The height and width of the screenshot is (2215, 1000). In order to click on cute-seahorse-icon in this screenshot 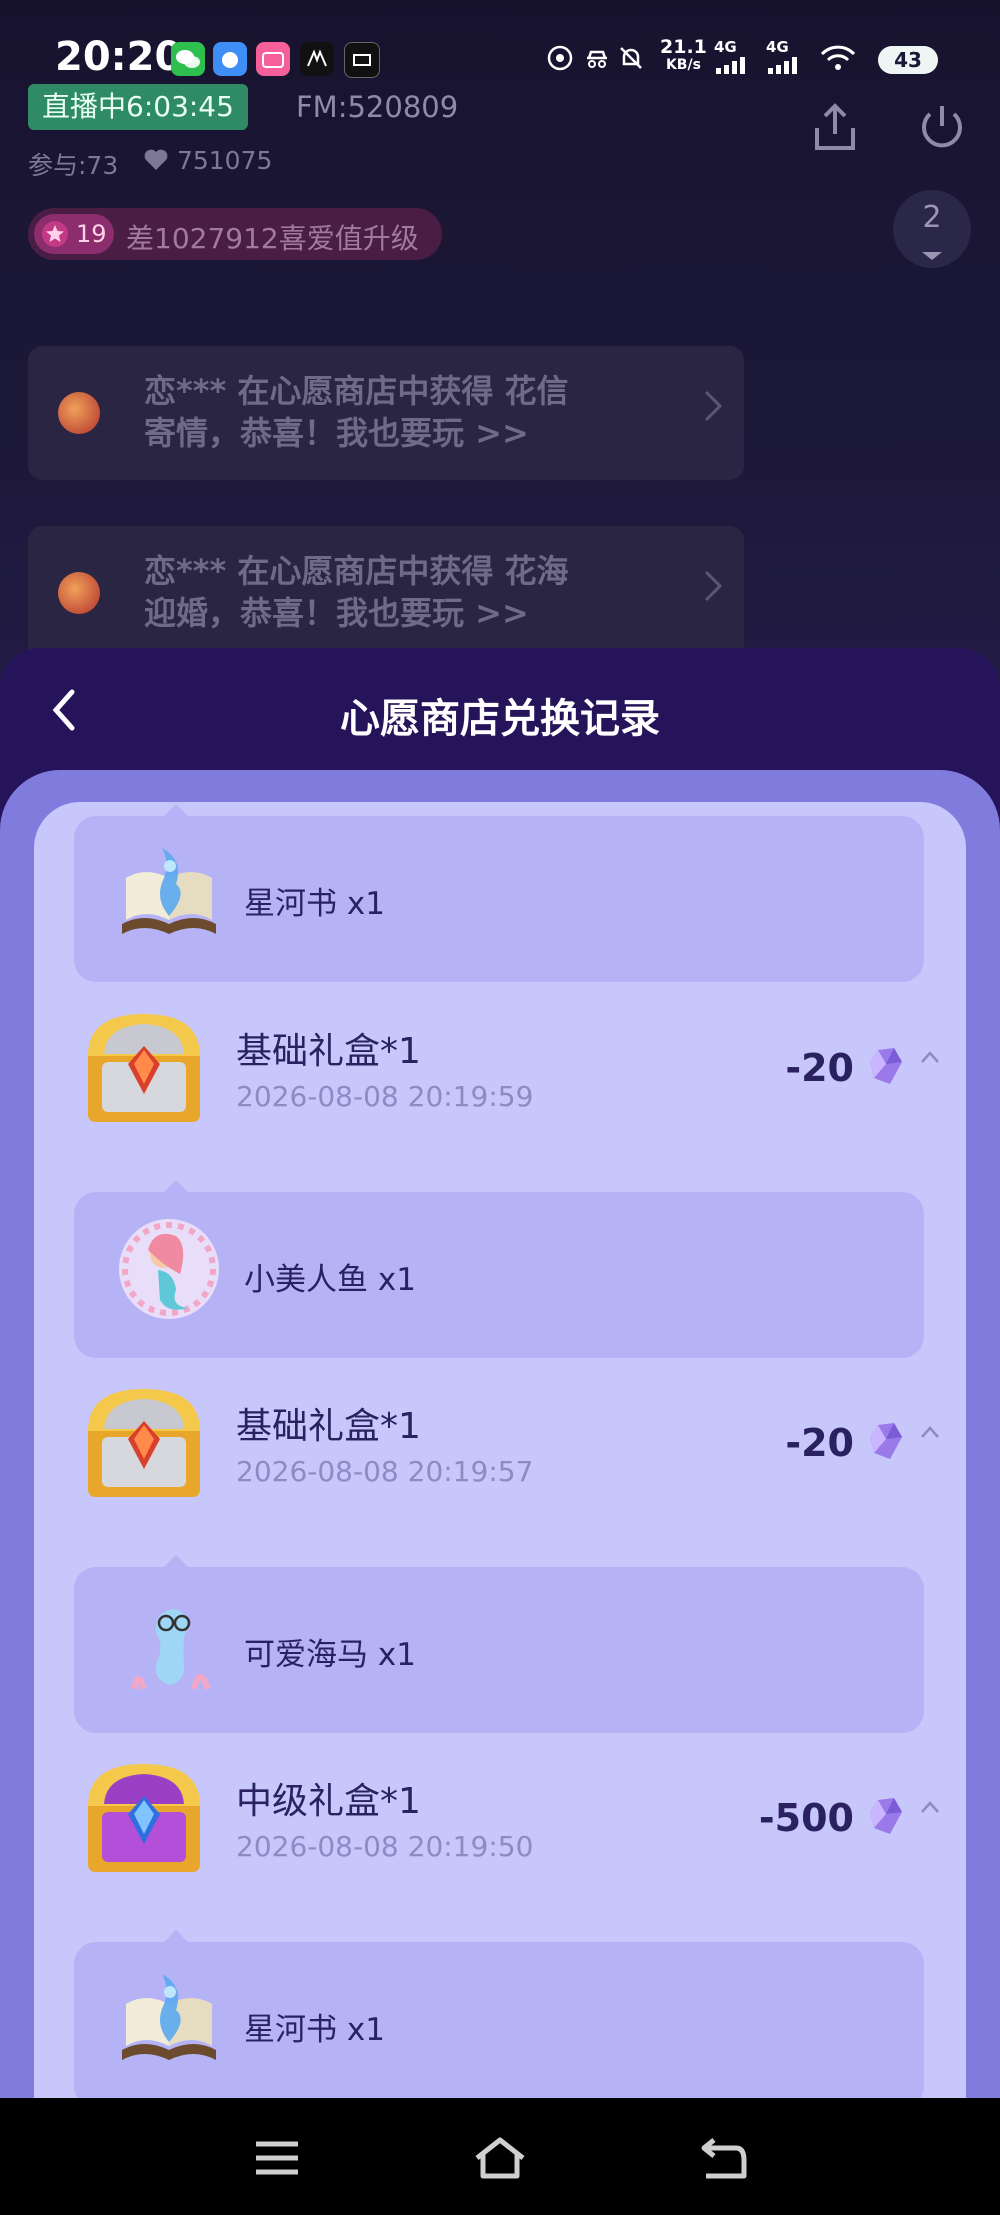, I will do `click(171, 1650)`.